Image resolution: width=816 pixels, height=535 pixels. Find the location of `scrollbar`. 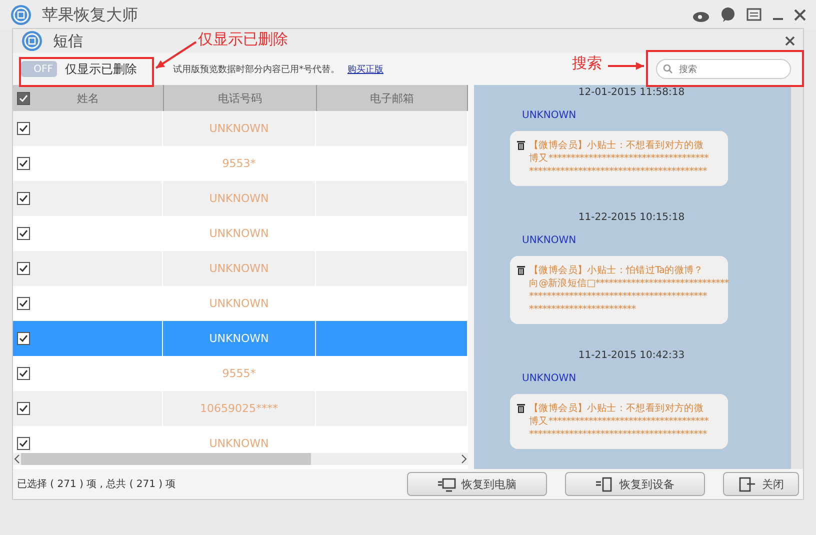

scrollbar is located at coordinates (797, 277).